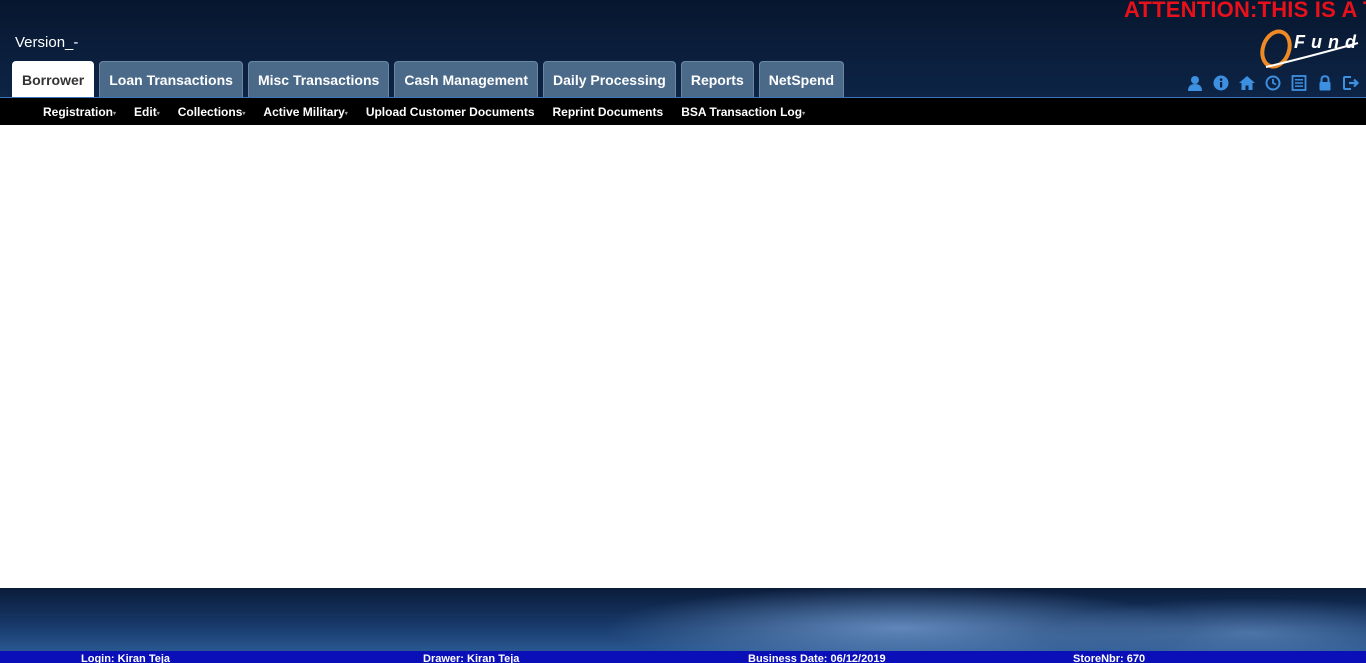  I want to click on logout-icon, so click(1351, 83).